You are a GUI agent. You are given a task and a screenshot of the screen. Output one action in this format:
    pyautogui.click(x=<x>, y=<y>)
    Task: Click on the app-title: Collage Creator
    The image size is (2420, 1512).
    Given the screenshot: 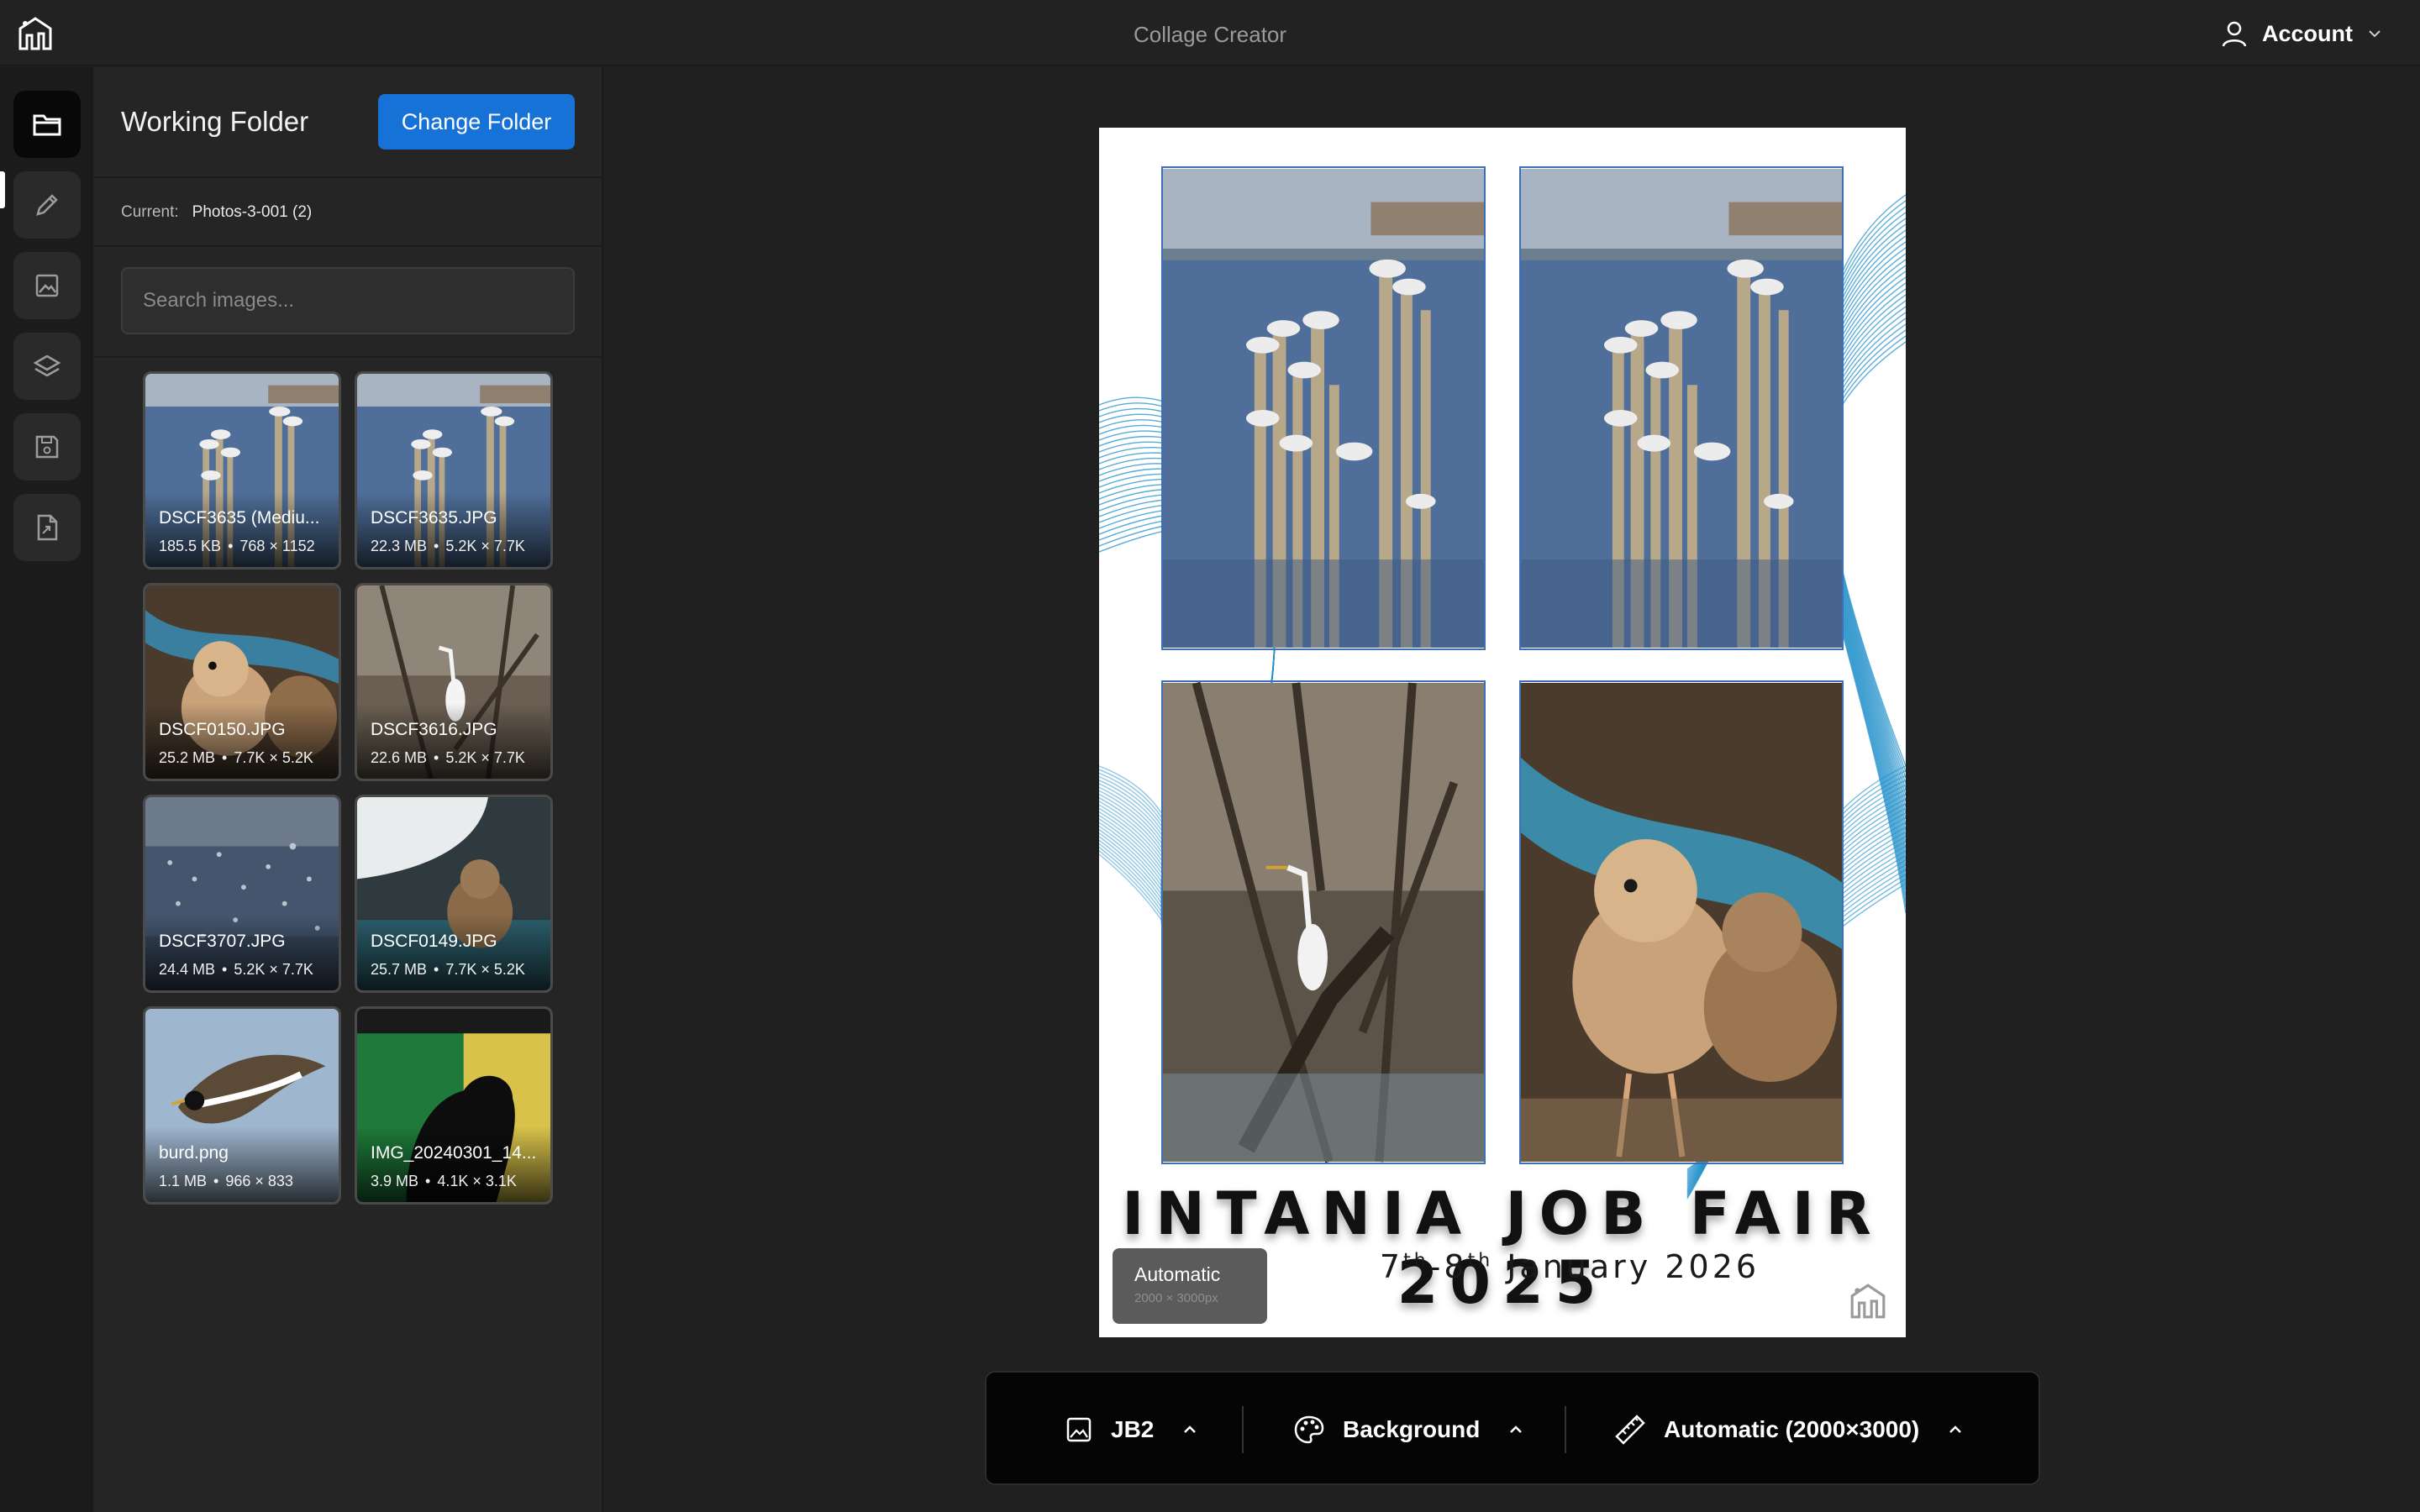 What is the action you would take?
    pyautogui.click(x=1210, y=34)
    